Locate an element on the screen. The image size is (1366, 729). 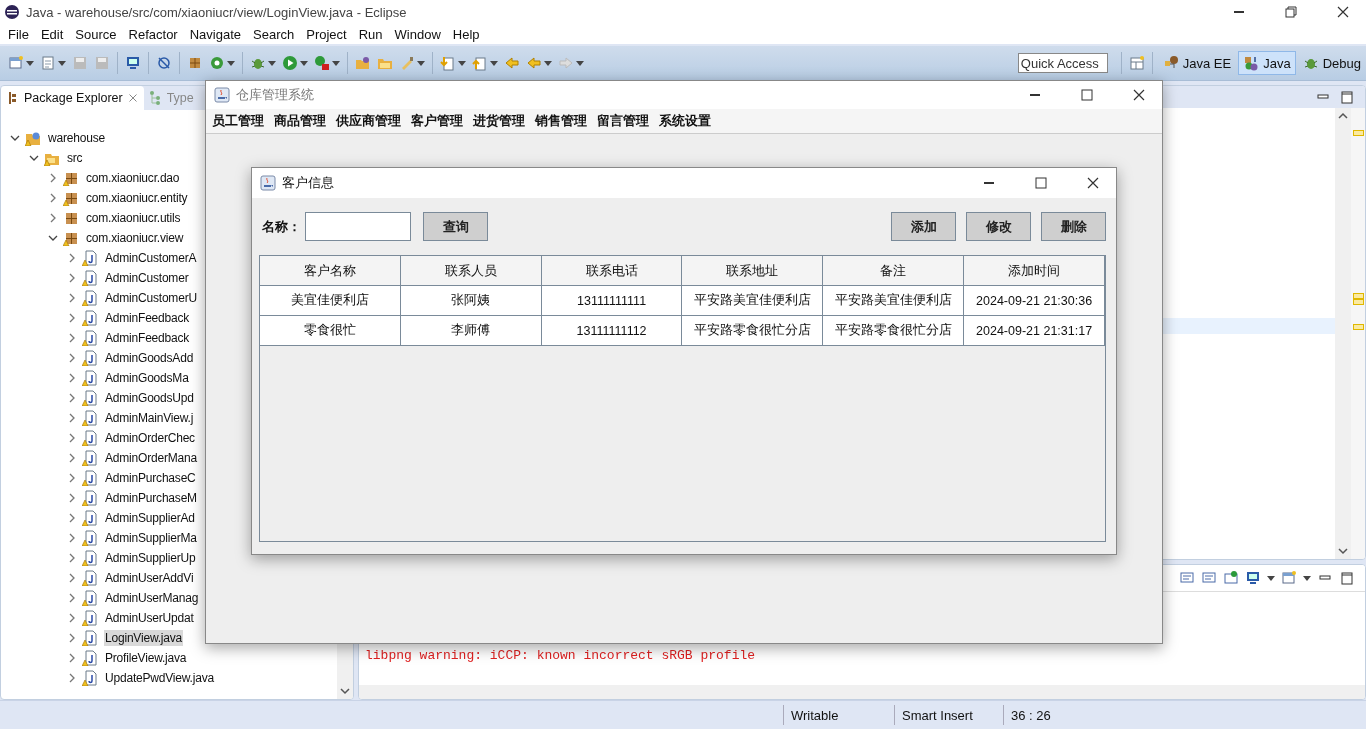
close-icon is located at coordinates (1343, 12).